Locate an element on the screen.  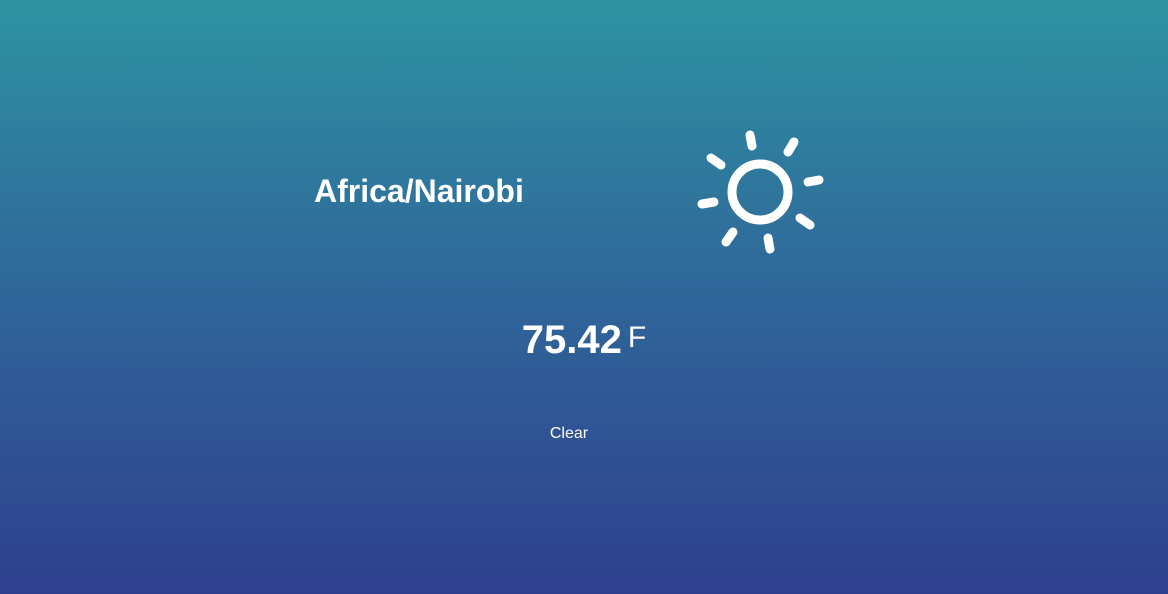
temperature-unit: F is located at coordinates (637, 337).